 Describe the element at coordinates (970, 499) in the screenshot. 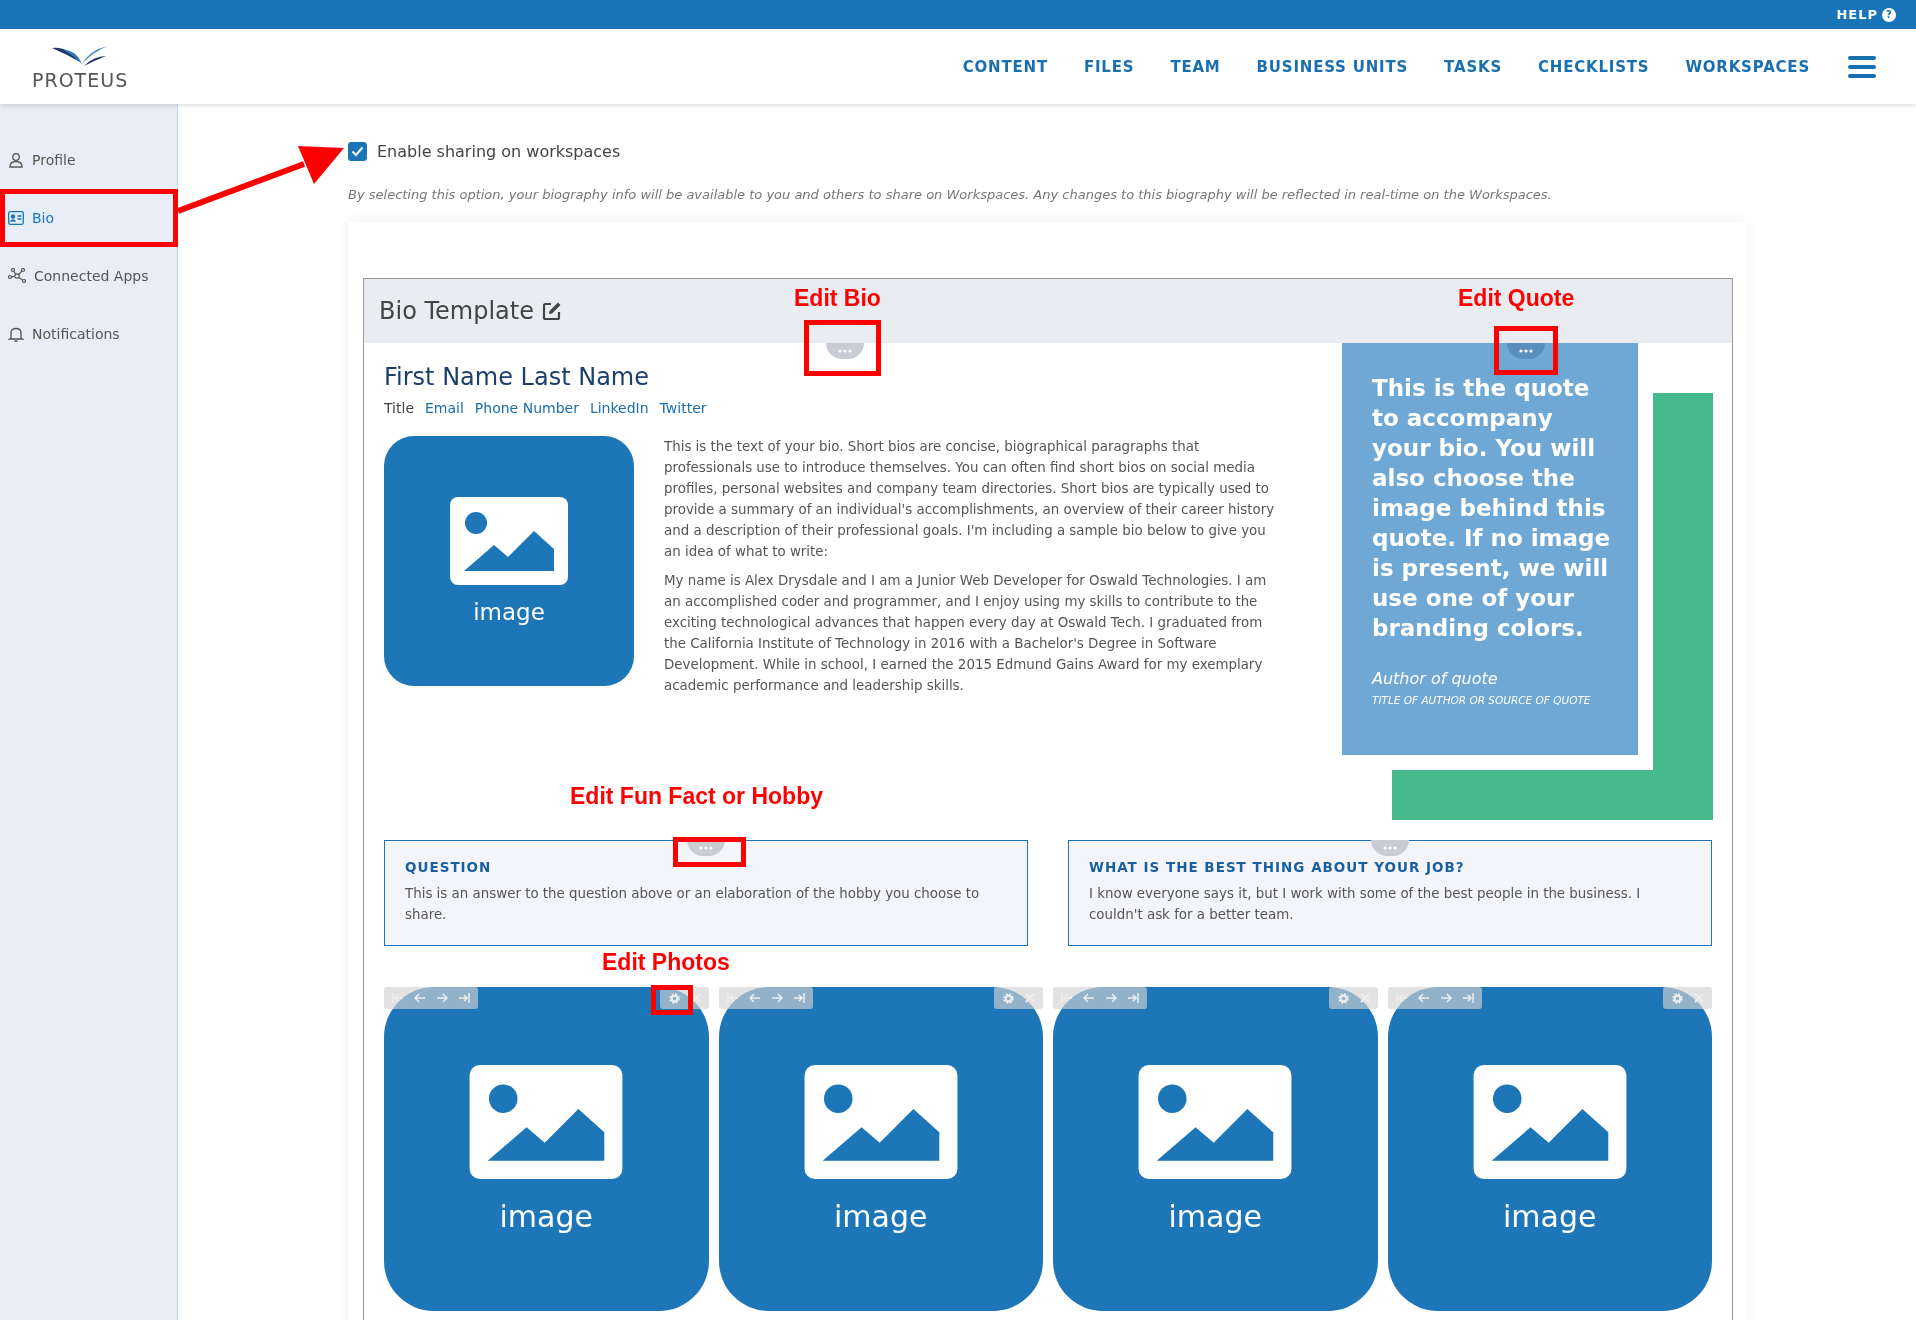

I see `bio-paragraph: This is the text of your bio. Short bios are concise, biographical paragraphs that professionals use to introduce themselves. You can often find short bios on social media profiles, personal websites and company team directories. Short bios are typically used to provide a summary of an individual's accomplishments, an overview of their career history and a description of their professional goals. I'm including a sample bio below to give you an idea of what to write:` at that location.